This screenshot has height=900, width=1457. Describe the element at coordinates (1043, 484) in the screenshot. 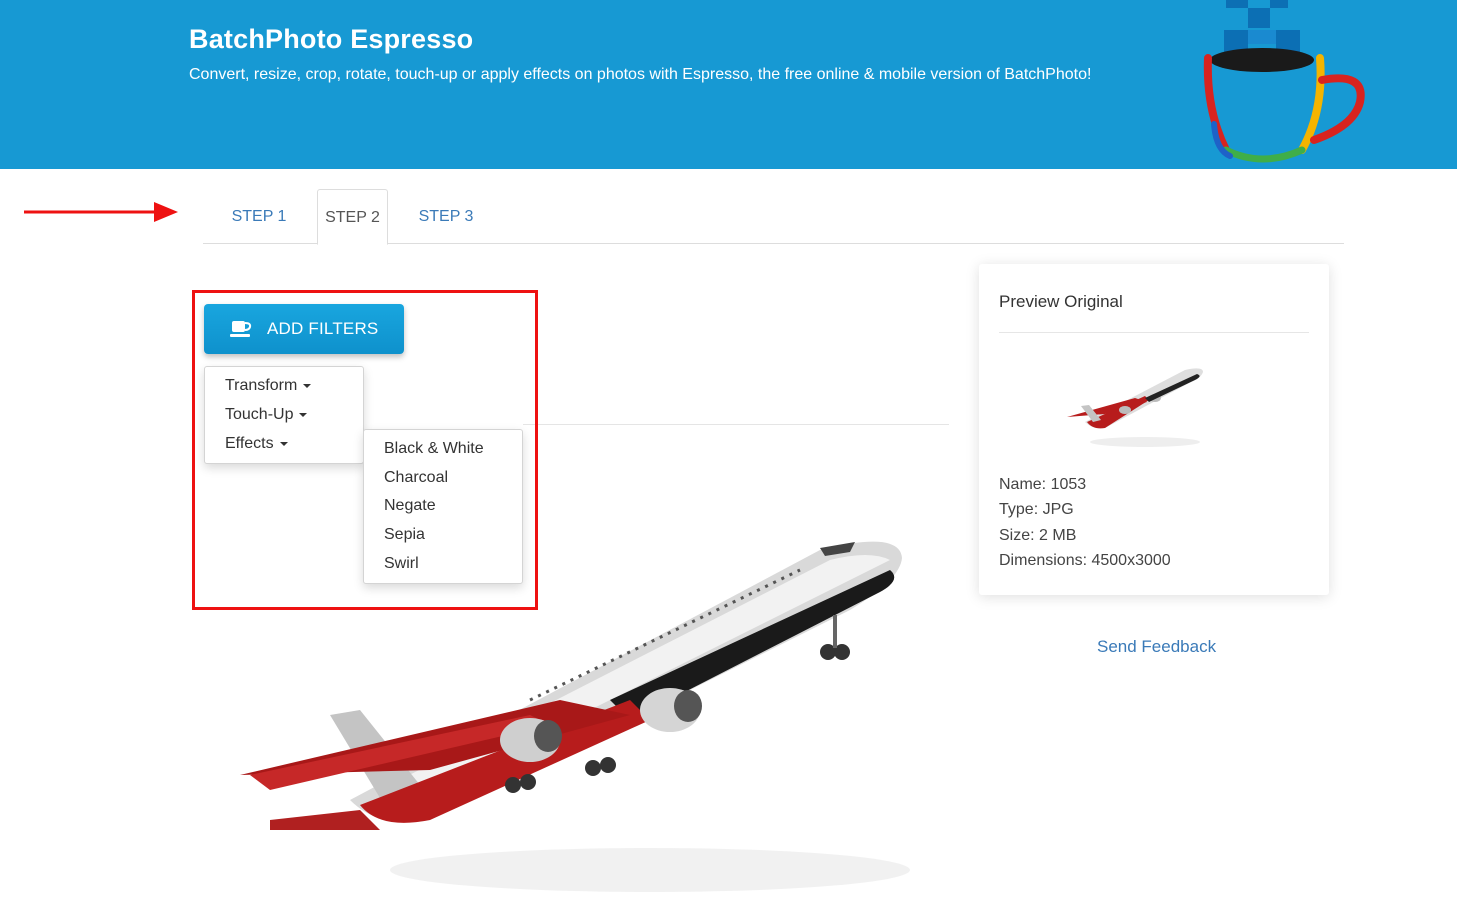

I see `preview-name: Name: 1053` at that location.